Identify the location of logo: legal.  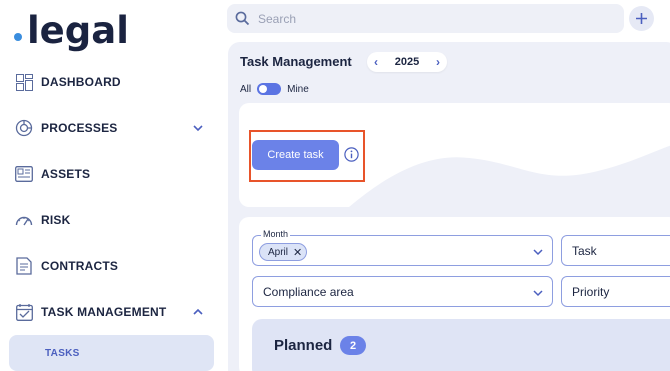
(78, 30).